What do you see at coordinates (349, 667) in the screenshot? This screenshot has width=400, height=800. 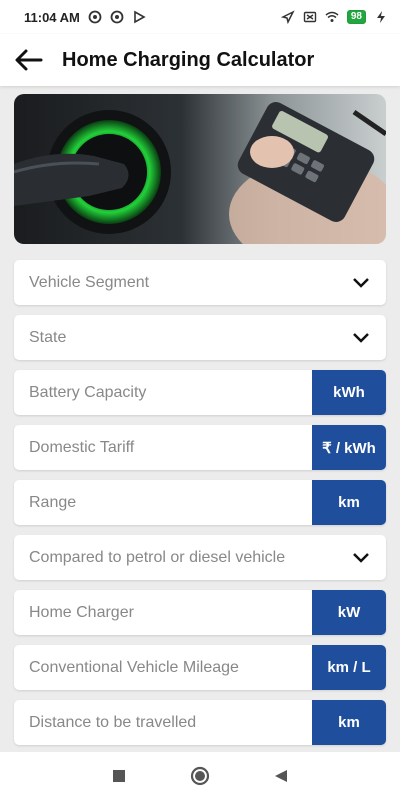 I see `conventional-mileage-unit: km / L` at bounding box center [349, 667].